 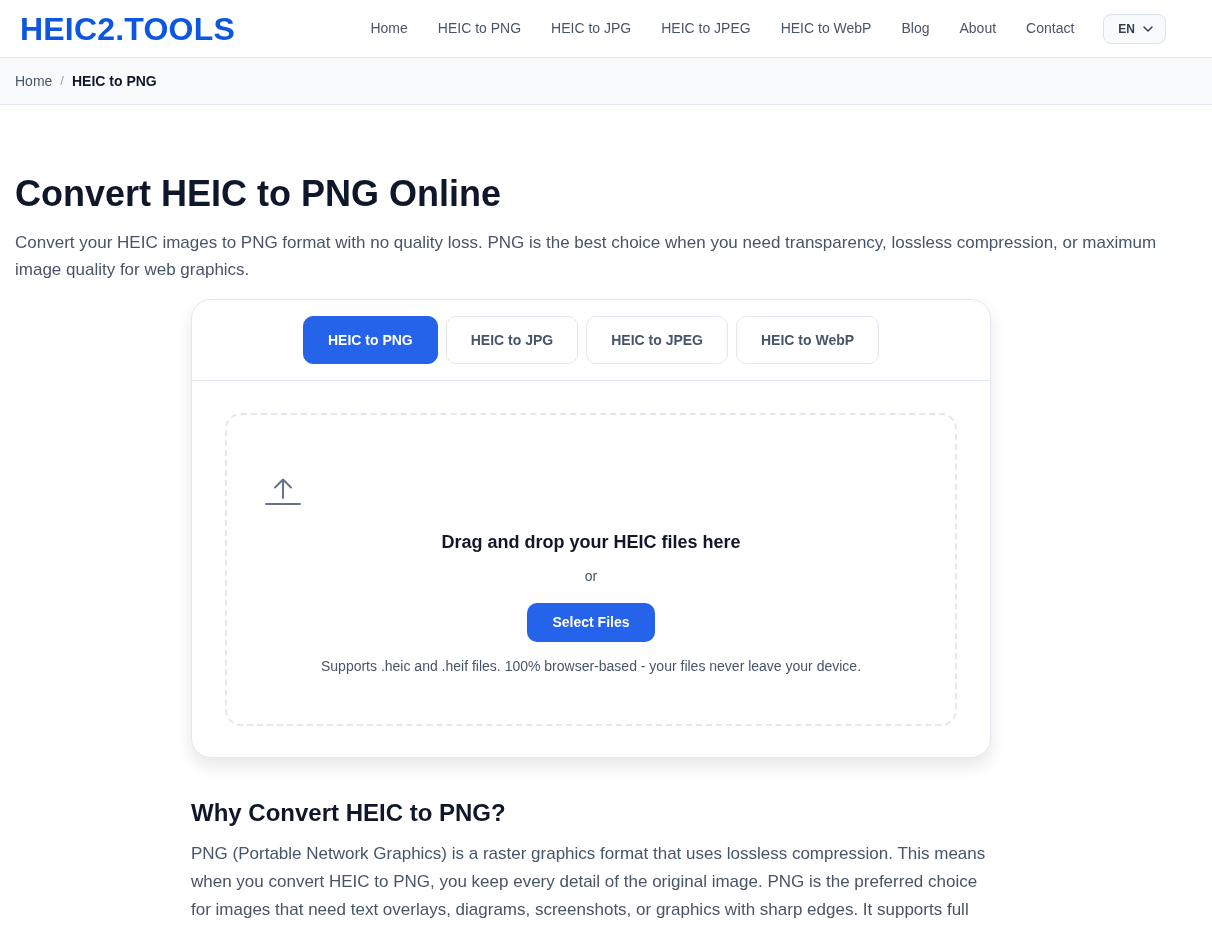 I want to click on converter-tab: HEIC to JPG, so click(x=512, y=340).